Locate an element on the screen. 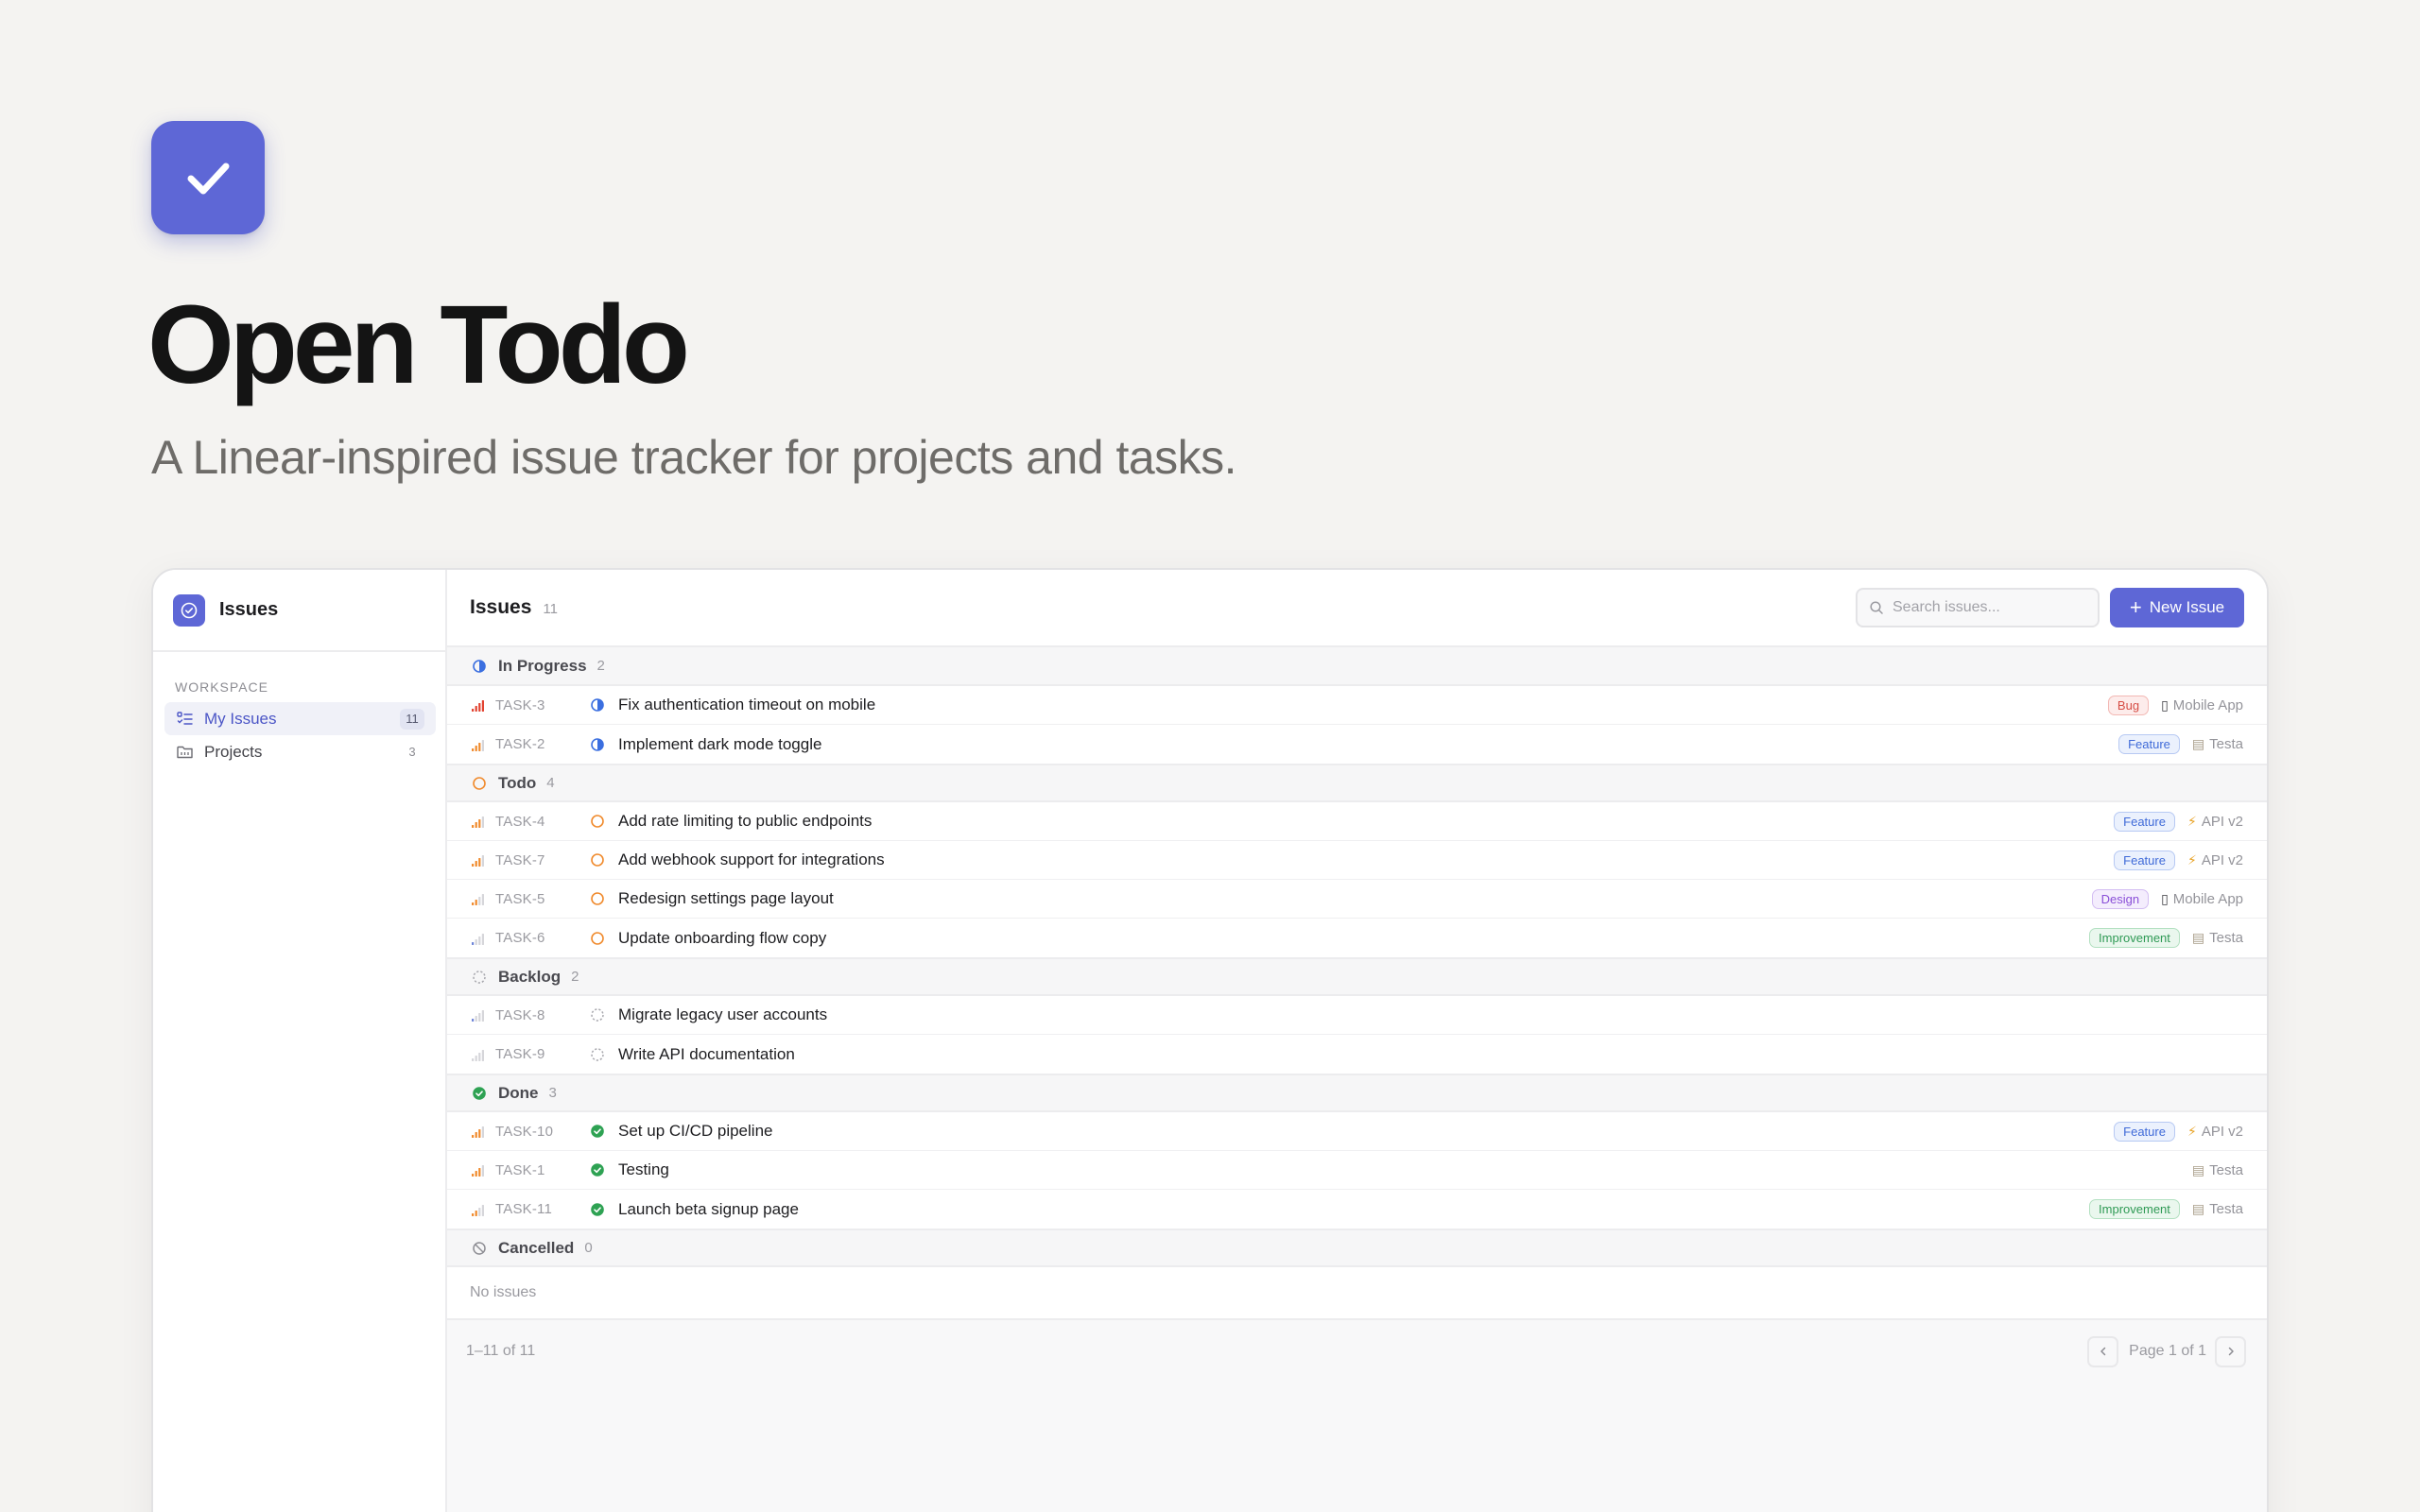 The image size is (2420, 1512). issue-id: TASK-8 is located at coordinates (520, 1014).